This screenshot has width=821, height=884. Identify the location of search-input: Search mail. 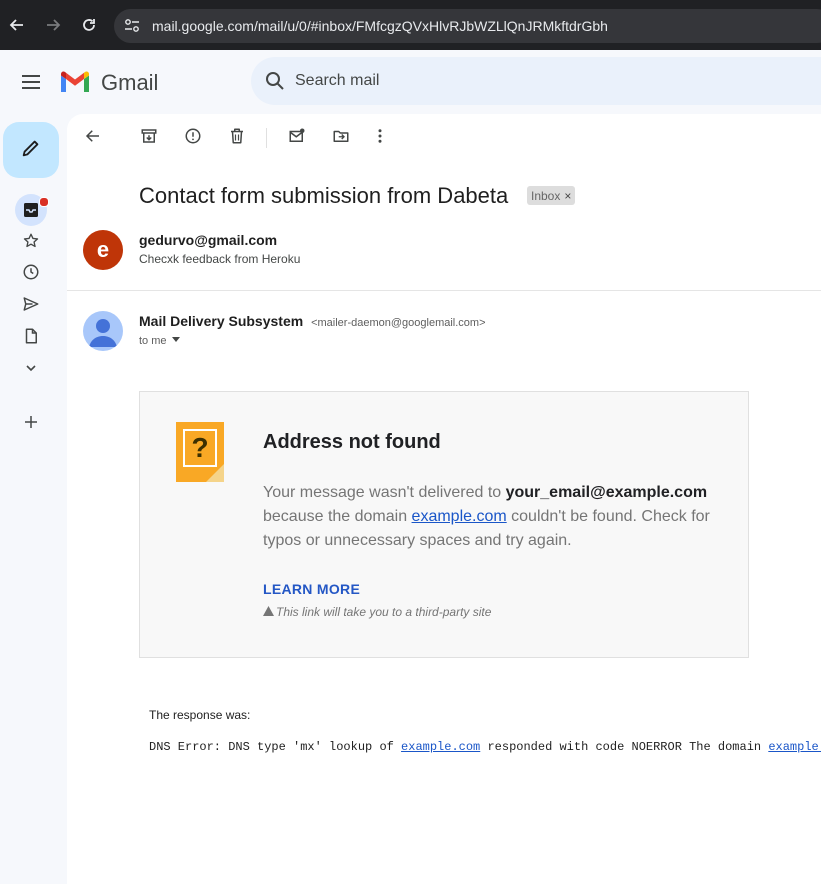
(536, 81).